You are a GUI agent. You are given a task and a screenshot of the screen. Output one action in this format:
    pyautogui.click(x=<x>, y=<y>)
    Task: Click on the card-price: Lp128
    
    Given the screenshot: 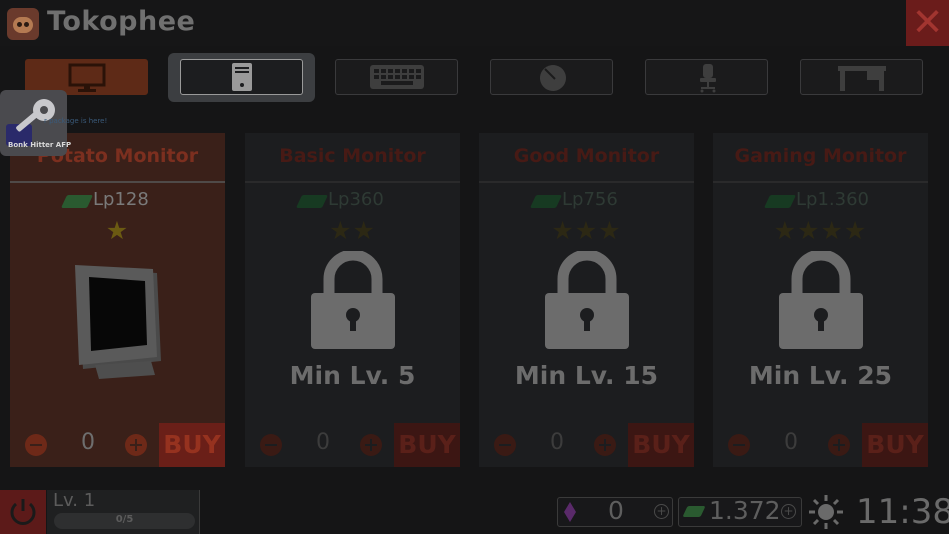 What is the action you would take?
    pyautogui.click(x=121, y=199)
    